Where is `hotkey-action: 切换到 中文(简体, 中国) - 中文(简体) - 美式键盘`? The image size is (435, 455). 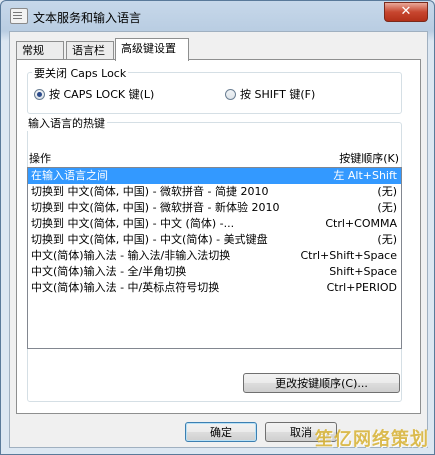 hotkey-action: 切换到 中文(简体, 中国) - 中文(简体) - 美式键盘 is located at coordinates (149, 239).